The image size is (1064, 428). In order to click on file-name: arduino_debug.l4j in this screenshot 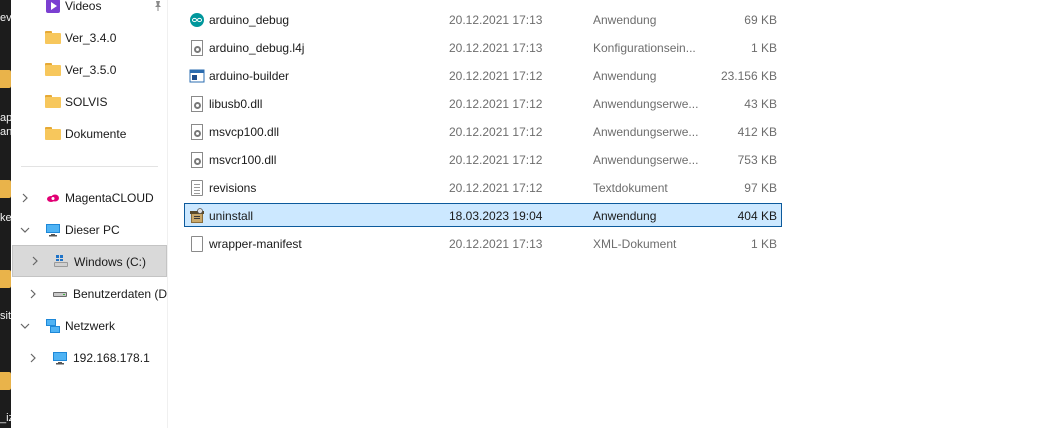, I will do `click(257, 48)`.